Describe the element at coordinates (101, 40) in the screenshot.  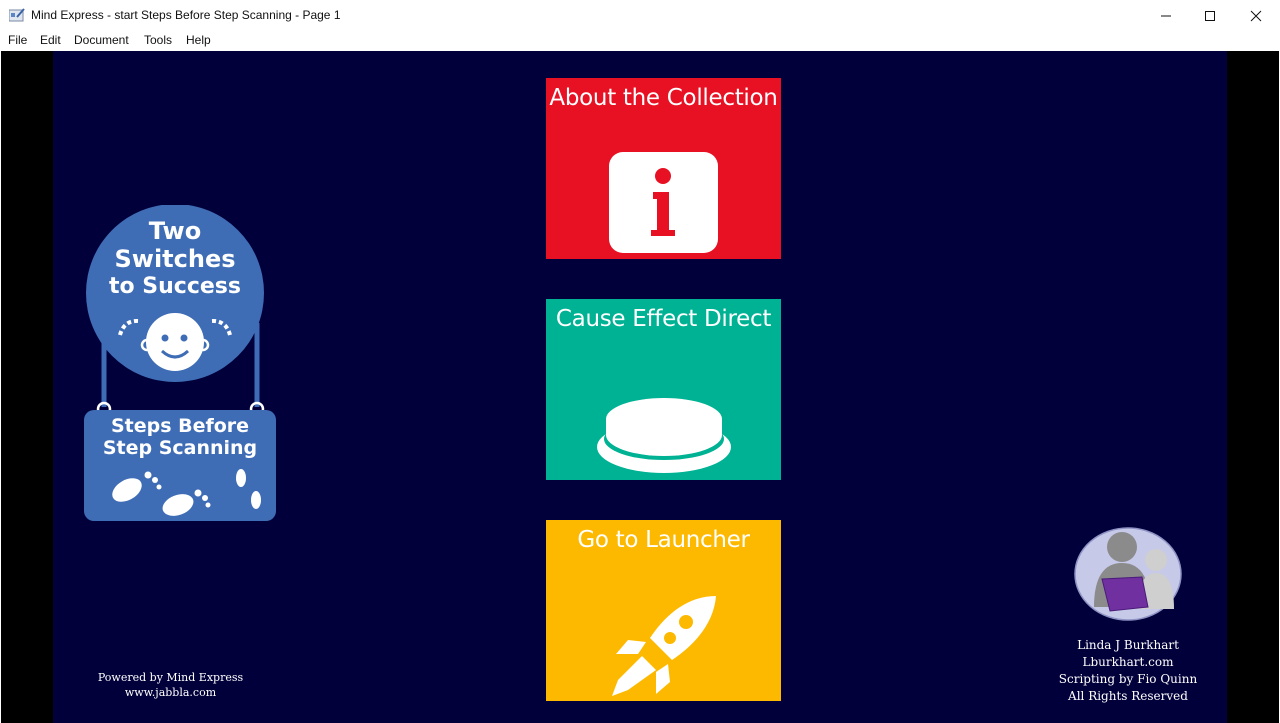
I see `menu-document: Document` at that location.